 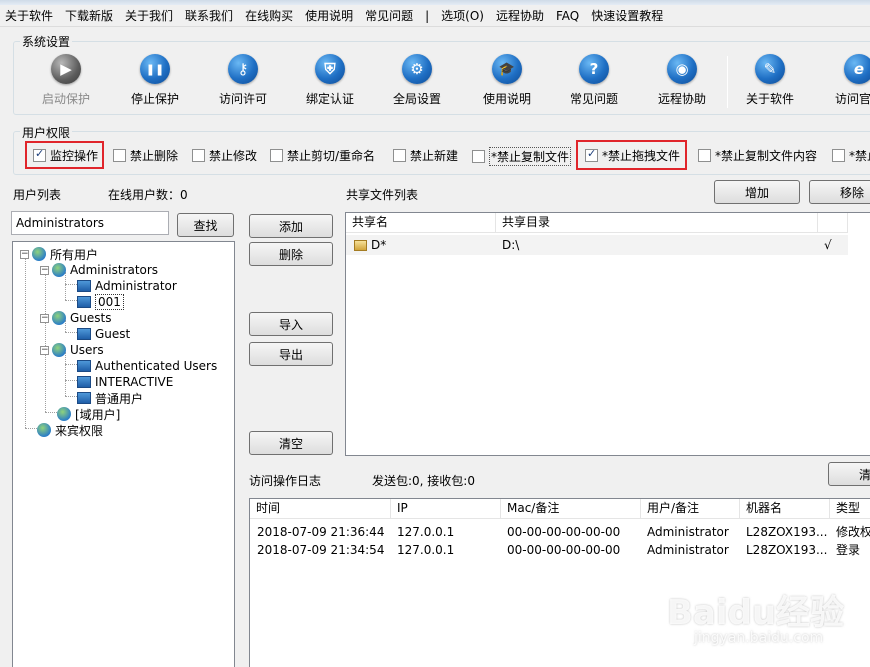 I want to click on menu-about-us: 关于我们, so click(x=149, y=15).